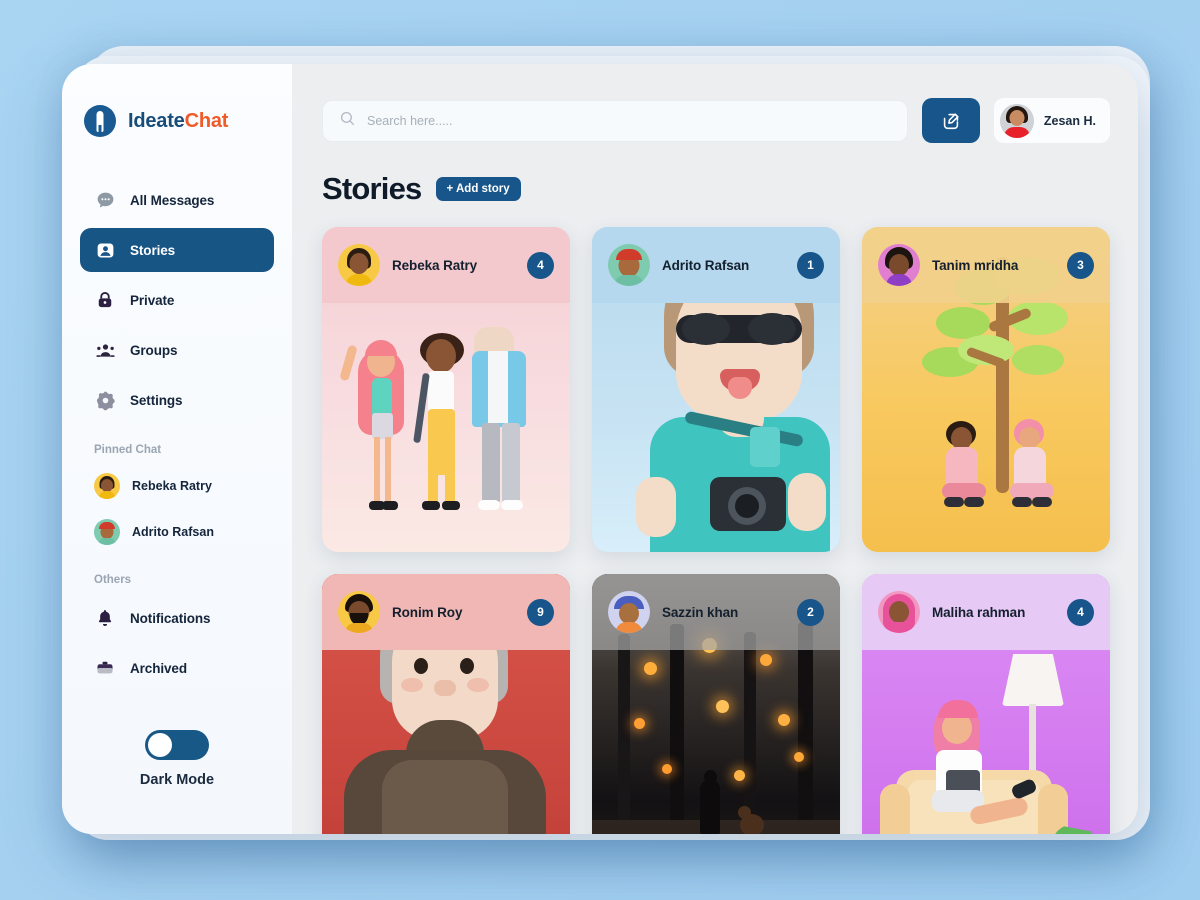 This screenshot has width=1200, height=900. I want to click on search-bar, so click(615, 120).